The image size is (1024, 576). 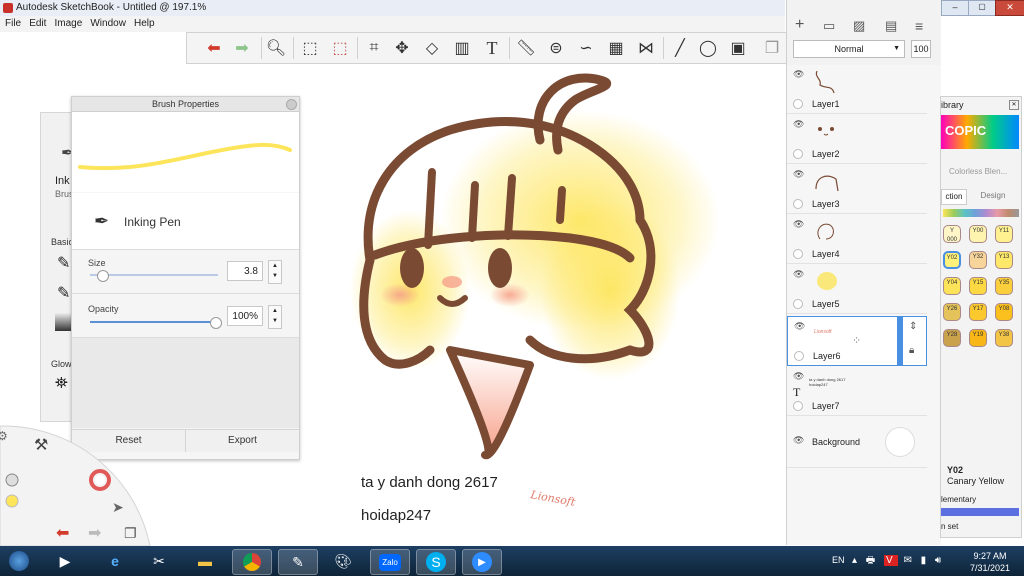 I want to click on settings-gear-icon: ⚙, so click(x=4, y=436).